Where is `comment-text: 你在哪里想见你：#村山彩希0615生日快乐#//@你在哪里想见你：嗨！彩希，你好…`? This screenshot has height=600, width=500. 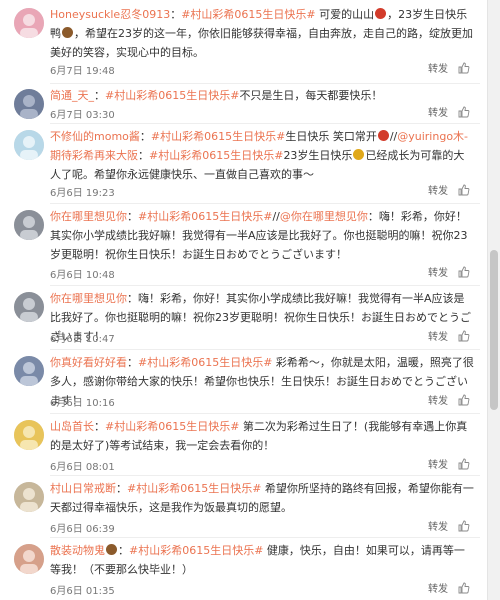
comment-text: 你在哪里想见你：#村山彩希0615生日快乐#//@你在哪里想见你：嗨！彩希，你好… is located at coordinates (262, 235).